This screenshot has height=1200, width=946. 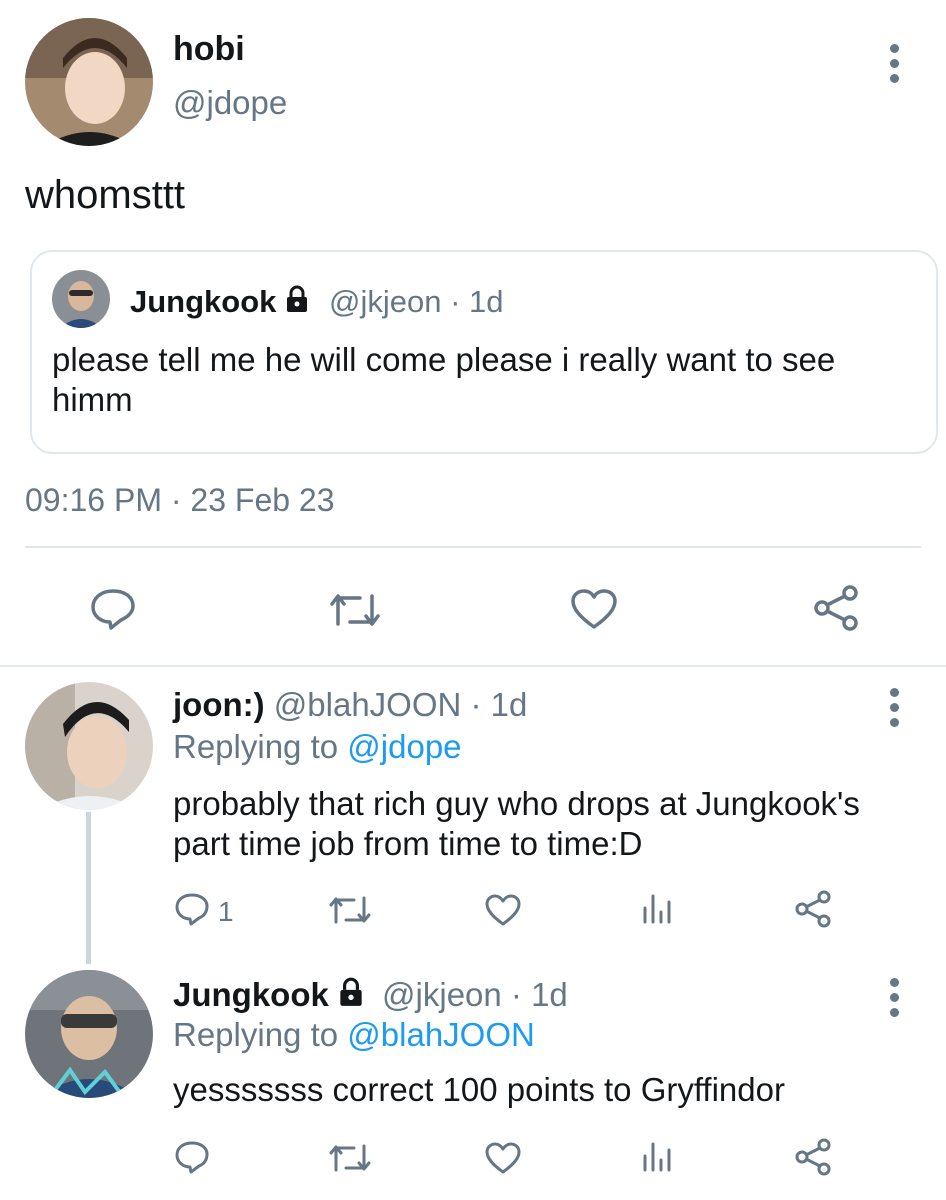 I want to click on avatar-joon, so click(x=89, y=746).